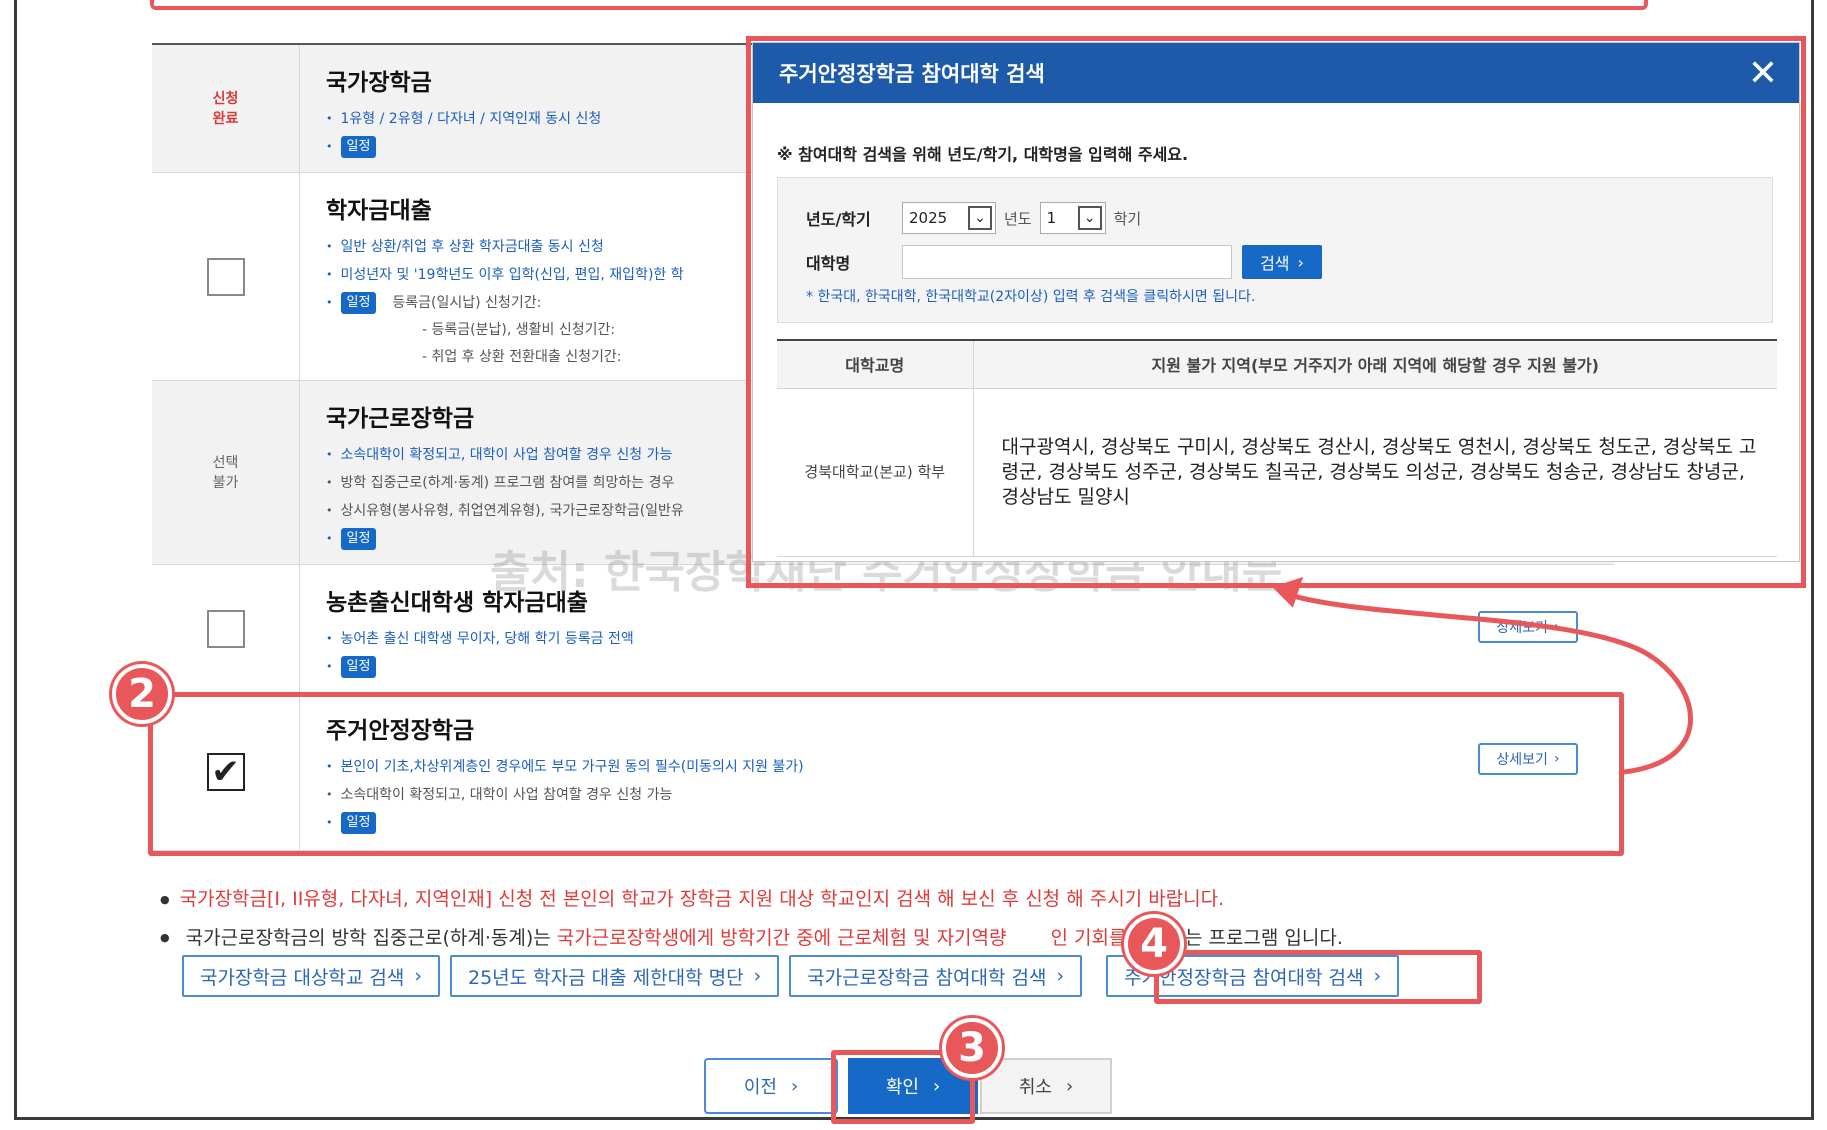 Image resolution: width=1827 pixels, height=1130 pixels. What do you see at coordinates (1035, 1087) in the screenshot?
I see `button-label: 취소` at bounding box center [1035, 1087].